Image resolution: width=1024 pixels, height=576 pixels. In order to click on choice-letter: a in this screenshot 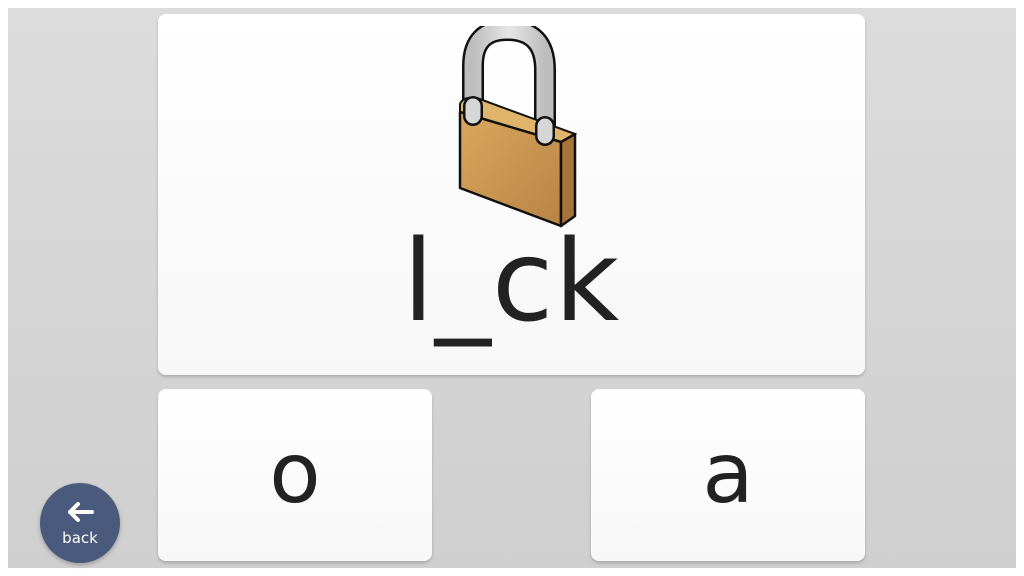, I will do `click(728, 473)`.